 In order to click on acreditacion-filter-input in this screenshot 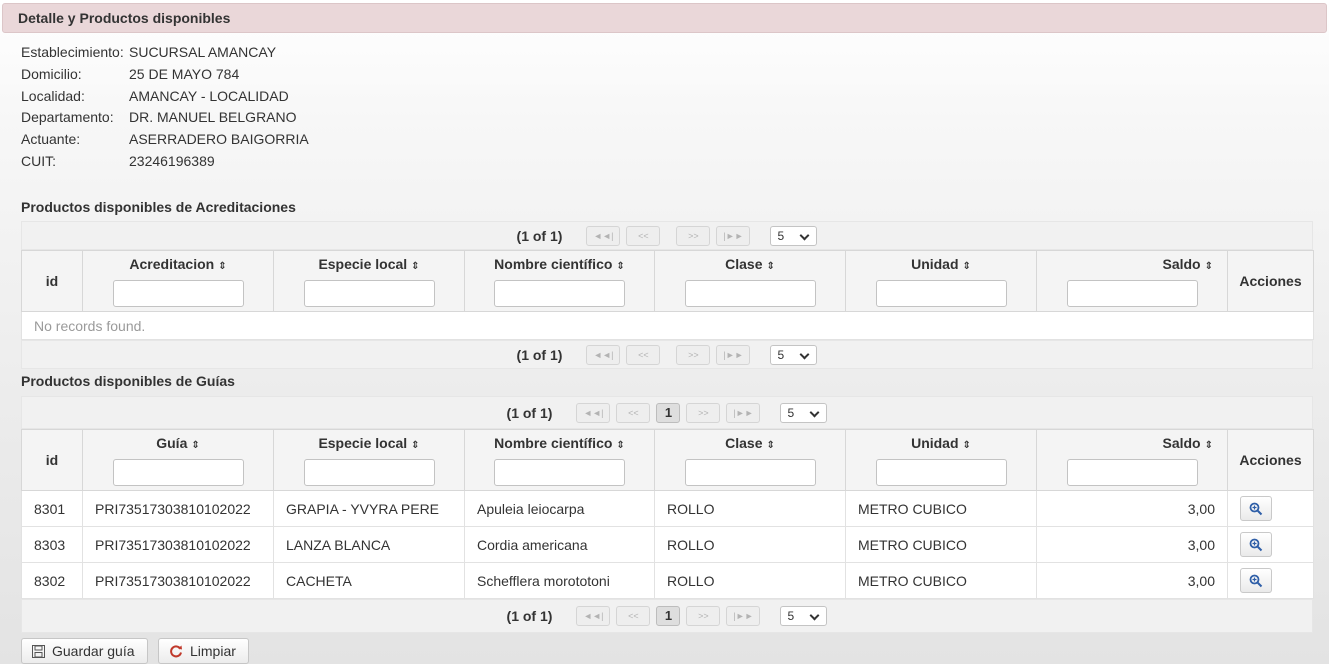, I will do `click(178, 293)`.